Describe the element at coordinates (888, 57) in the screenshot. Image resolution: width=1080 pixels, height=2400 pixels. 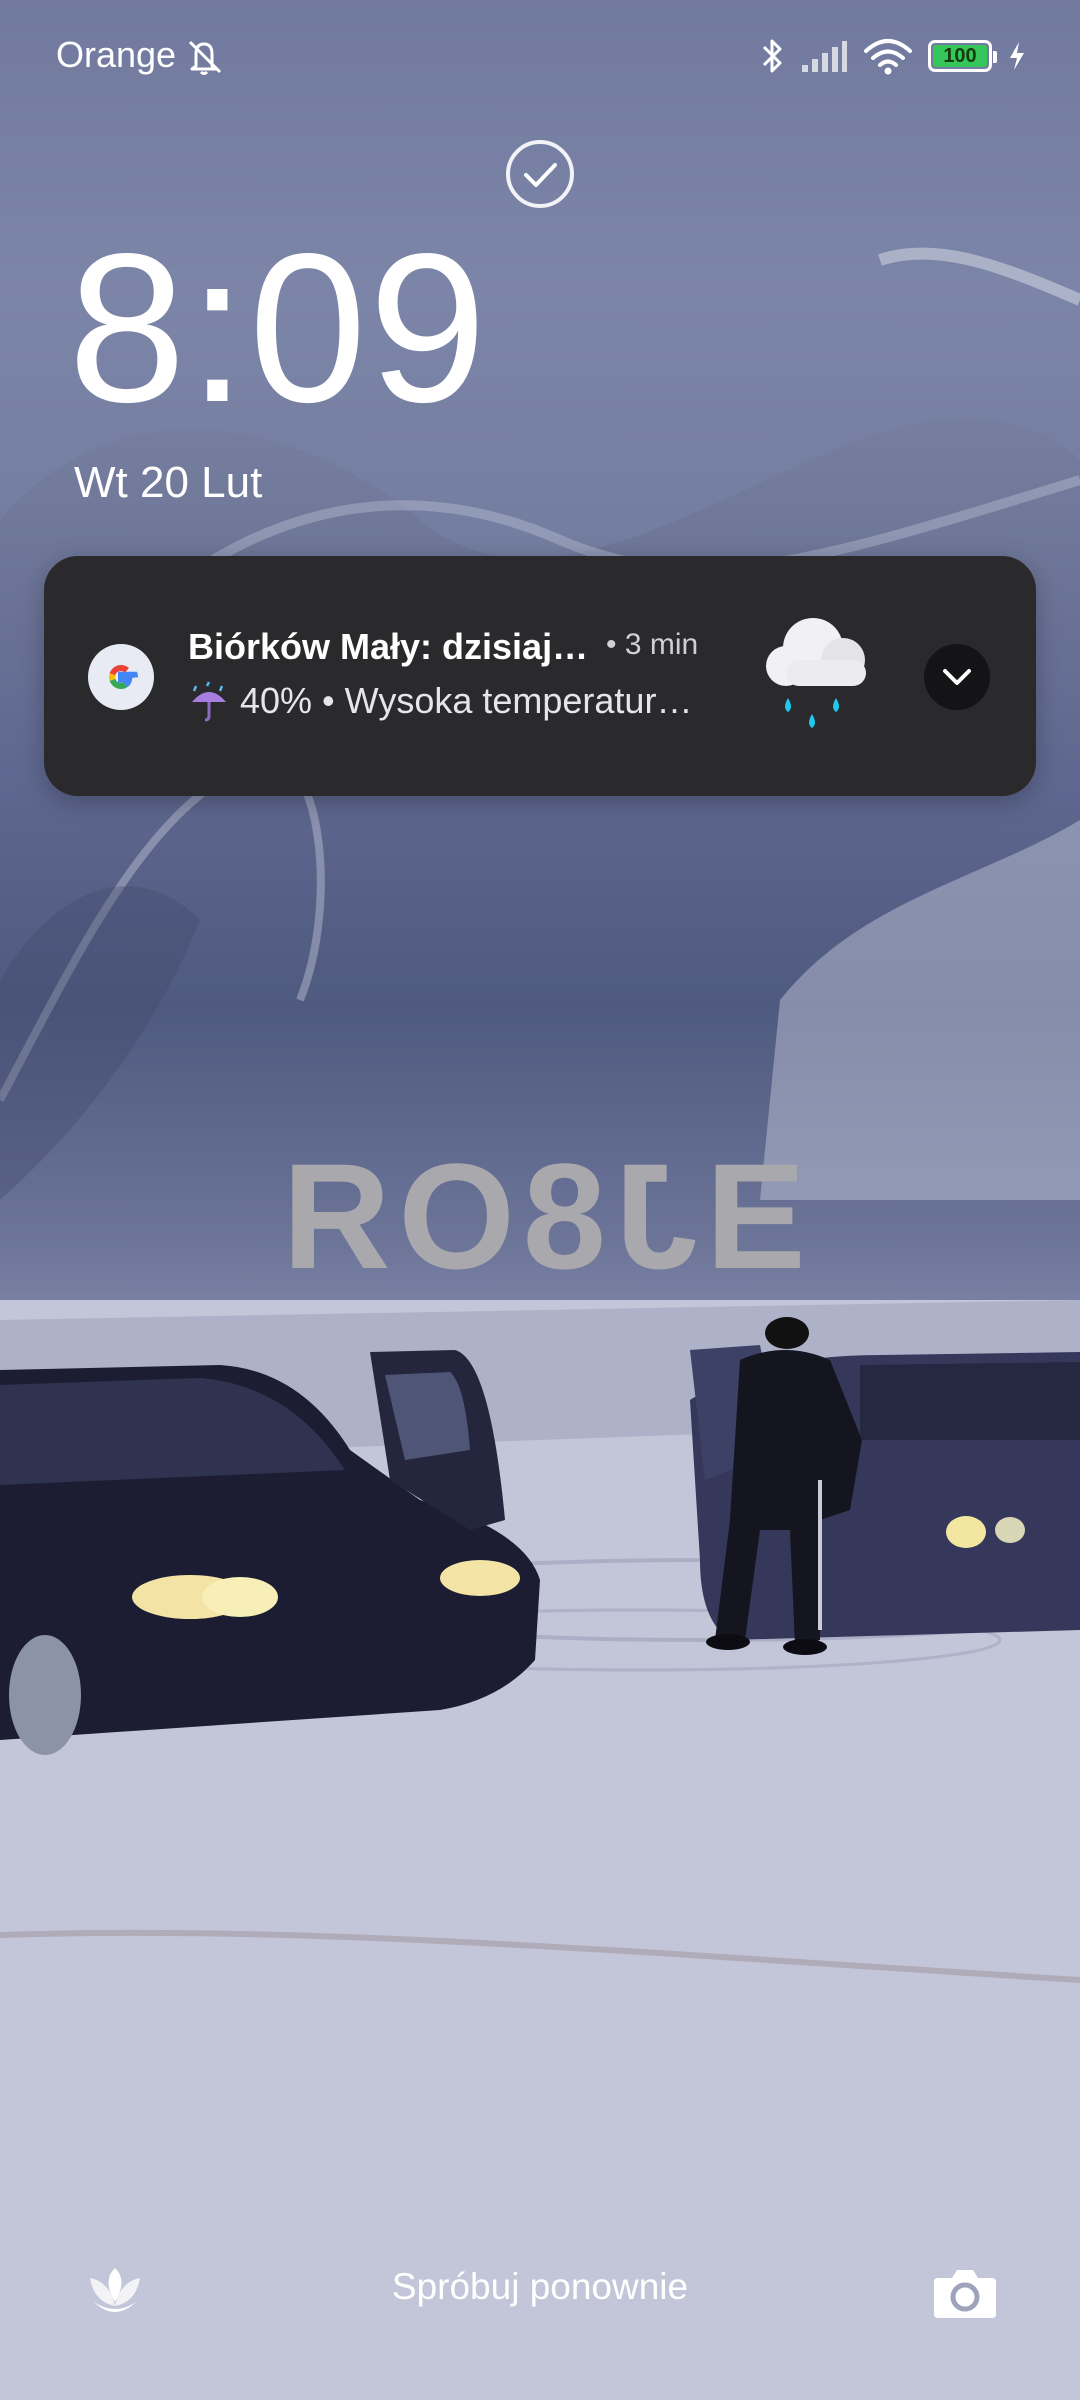
I see `wifi-icon` at that location.